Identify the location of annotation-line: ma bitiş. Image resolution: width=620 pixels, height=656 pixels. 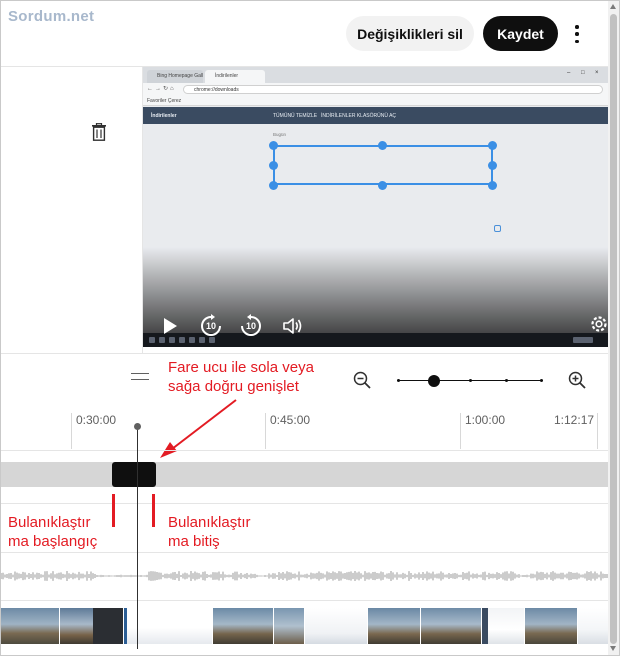
(194, 541).